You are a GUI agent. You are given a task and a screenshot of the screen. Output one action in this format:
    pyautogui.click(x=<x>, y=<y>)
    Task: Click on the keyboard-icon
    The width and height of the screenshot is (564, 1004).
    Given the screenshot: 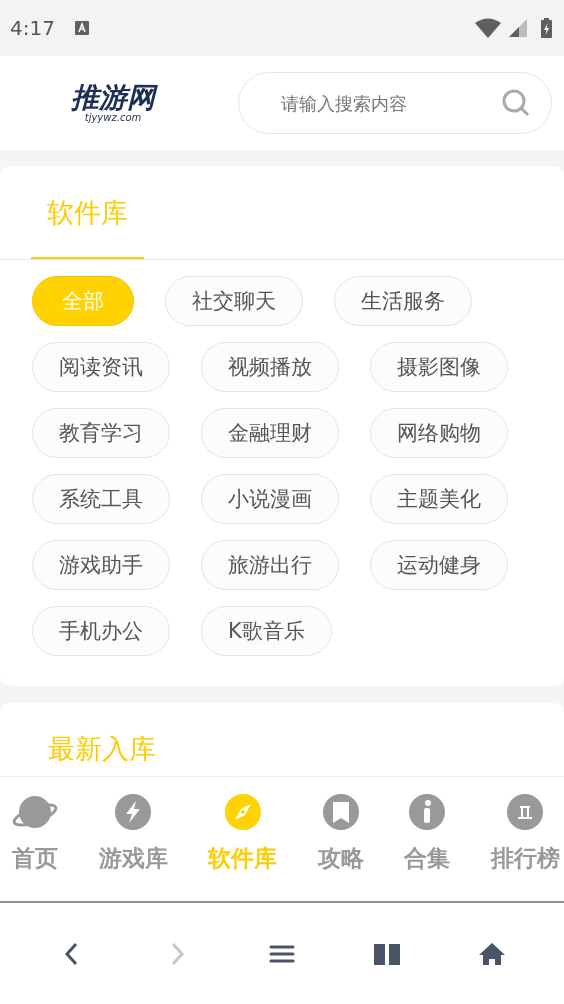 What is the action you would take?
    pyautogui.click(x=81, y=28)
    